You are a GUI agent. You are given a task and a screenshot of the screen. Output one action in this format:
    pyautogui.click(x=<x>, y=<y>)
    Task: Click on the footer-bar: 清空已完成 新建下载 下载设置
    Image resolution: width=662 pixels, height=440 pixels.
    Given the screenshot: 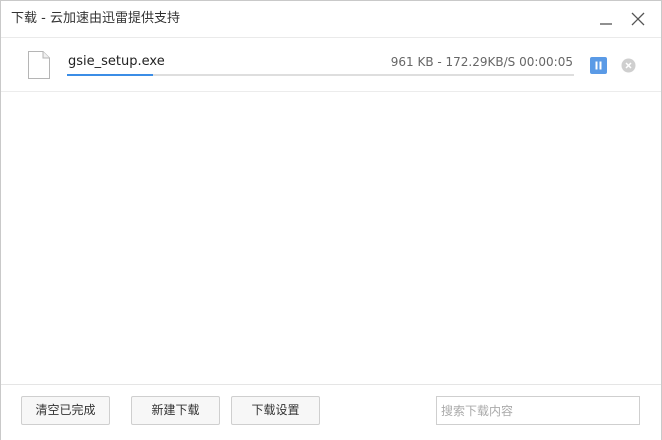 What is the action you would take?
    pyautogui.click(x=331, y=412)
    